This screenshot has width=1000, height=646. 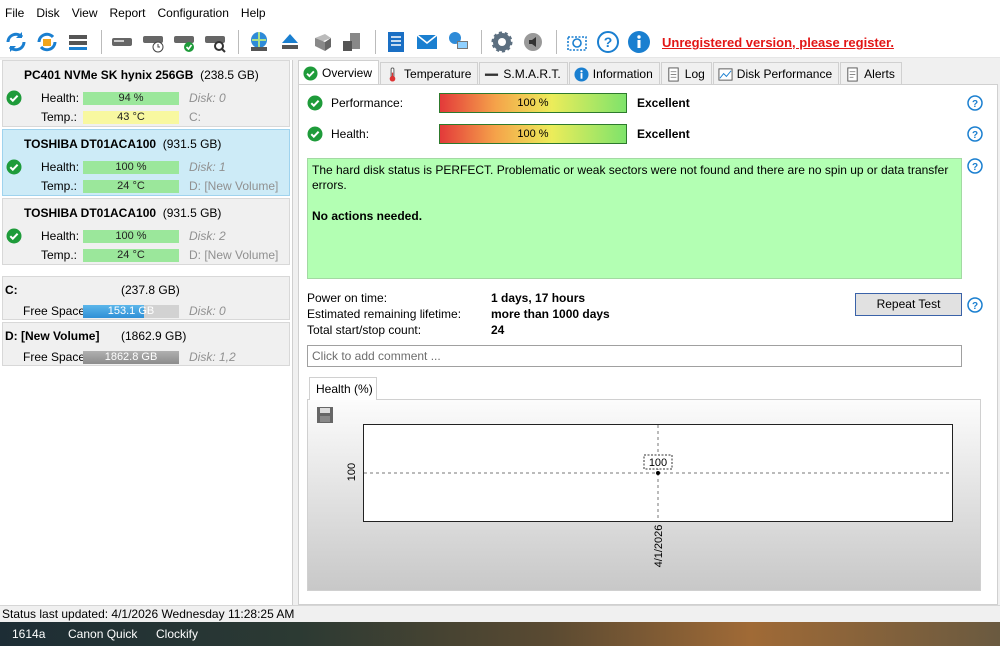 I want to click on mail-icon, so click(x=427, y=42).